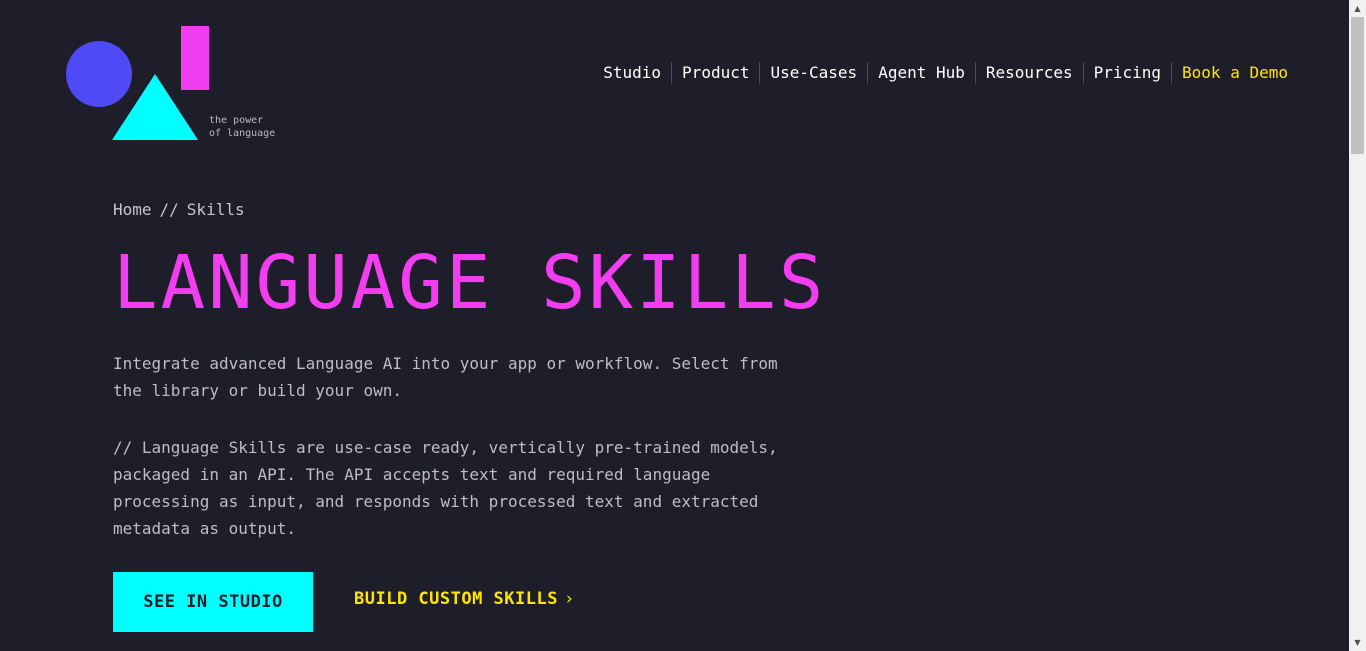  What do you see at coordinates (155, 107) in the screenshot?
I see `logo-triangle-shape` at bounding box center [155, 107].